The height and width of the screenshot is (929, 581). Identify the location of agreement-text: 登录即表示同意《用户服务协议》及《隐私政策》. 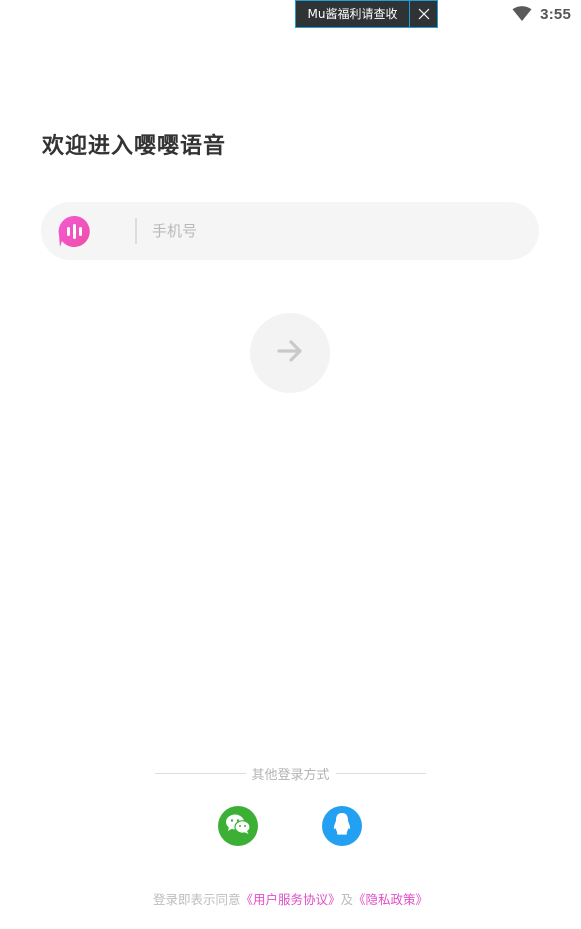
(290, 898).